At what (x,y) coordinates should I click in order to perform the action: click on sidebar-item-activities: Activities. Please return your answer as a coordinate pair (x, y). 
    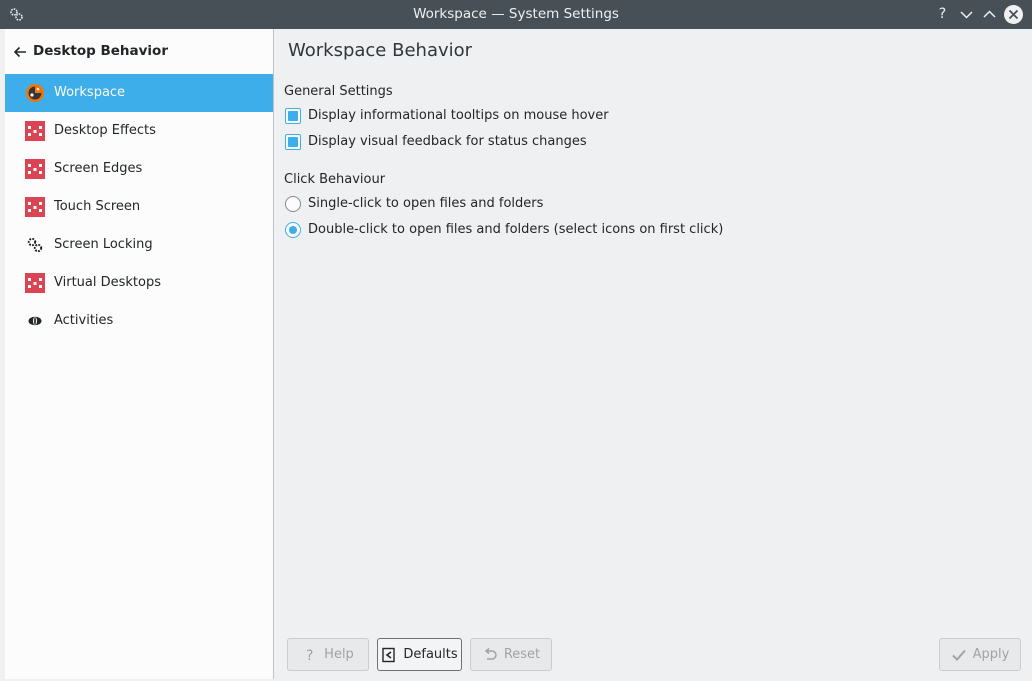
    Looking at the image, I should click on (139, 321).